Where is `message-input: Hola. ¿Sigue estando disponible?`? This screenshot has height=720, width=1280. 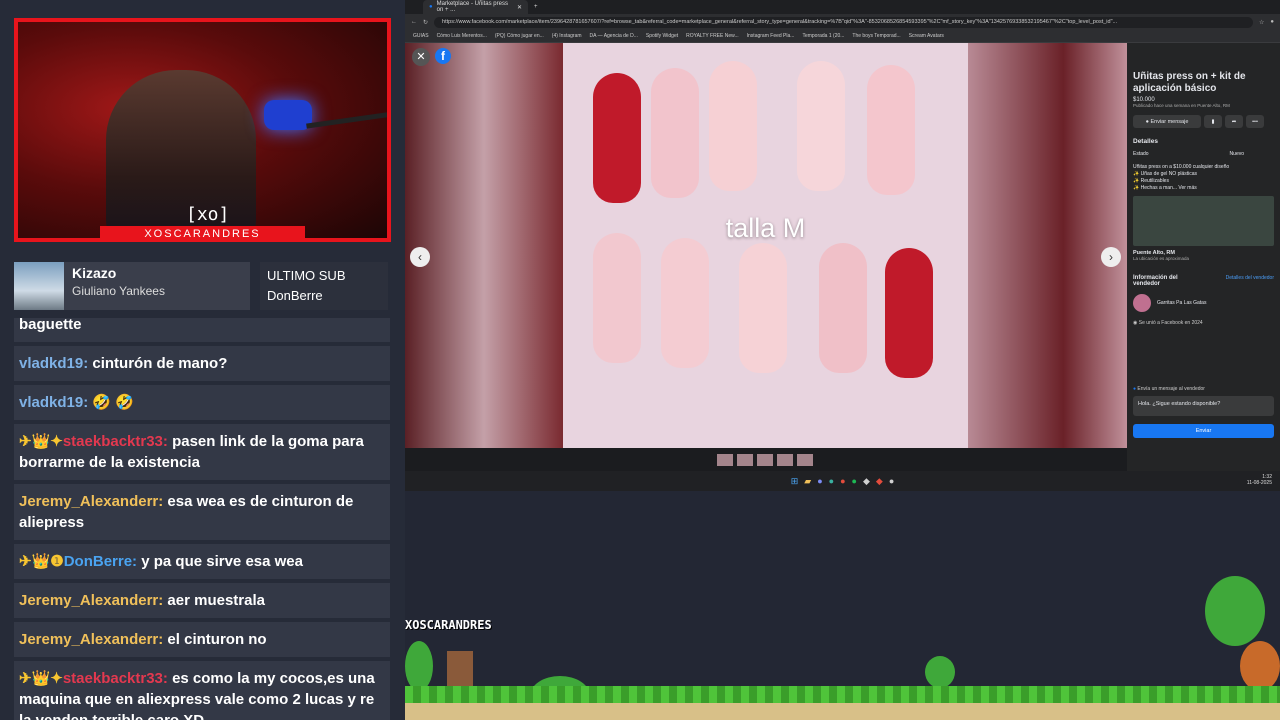
message-input: Hola. ¿Sigue estando disponible? is located at coordinates (1203, 406).